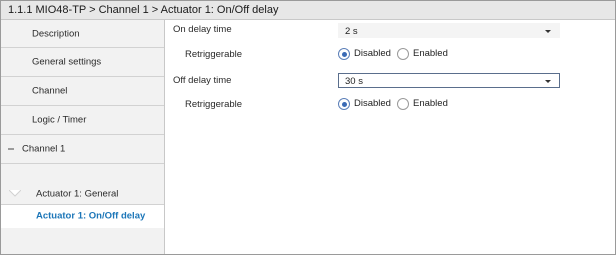 The image size is (616, 255). I want to click on select-value: 30 s, so click(354, 81).